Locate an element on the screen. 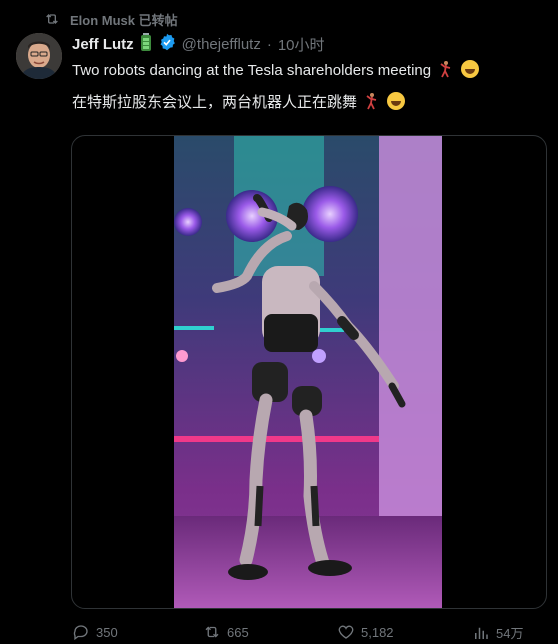  reply-button: 350 is located at coordinates (95, 632).